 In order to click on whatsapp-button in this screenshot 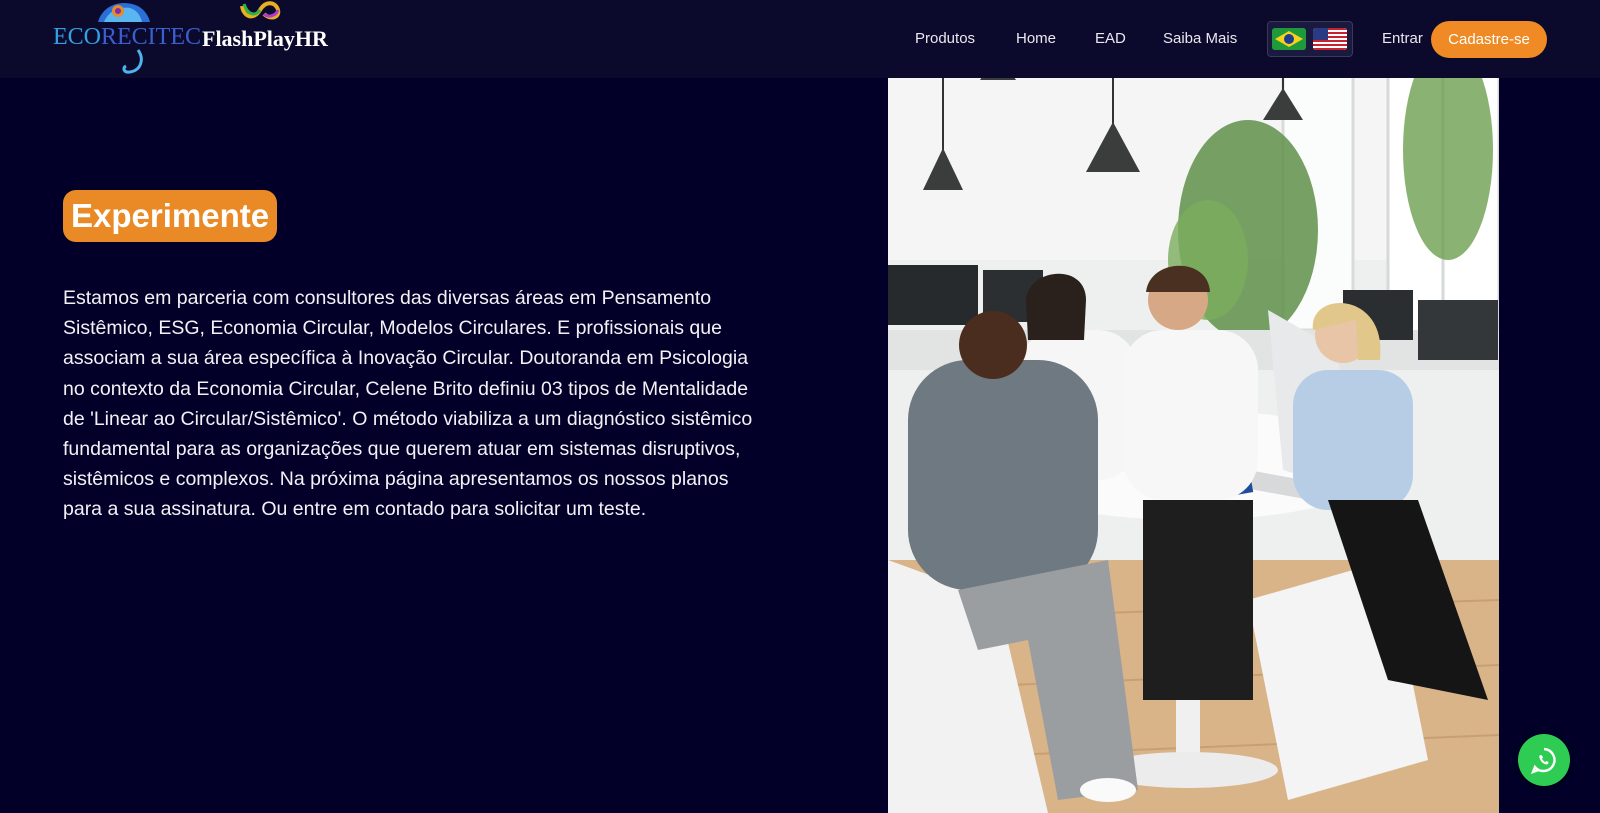, I will do `click(1544, 760)`.